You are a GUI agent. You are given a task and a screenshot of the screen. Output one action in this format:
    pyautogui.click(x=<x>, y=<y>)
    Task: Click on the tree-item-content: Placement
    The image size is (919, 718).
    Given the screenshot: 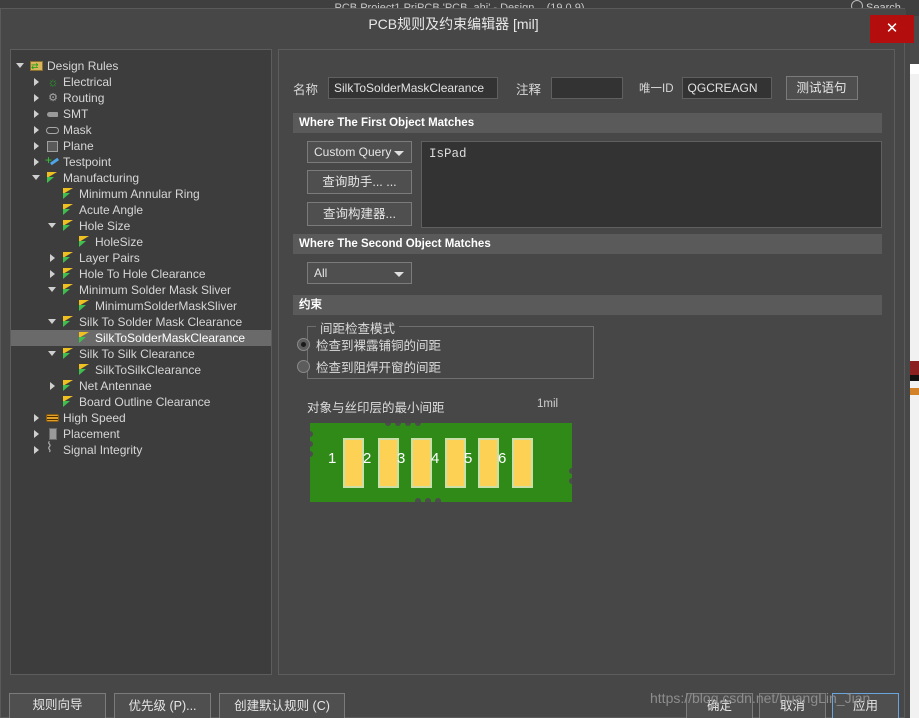 What is the action you would take?
    pyautogui.click(x=82, y=434)
    